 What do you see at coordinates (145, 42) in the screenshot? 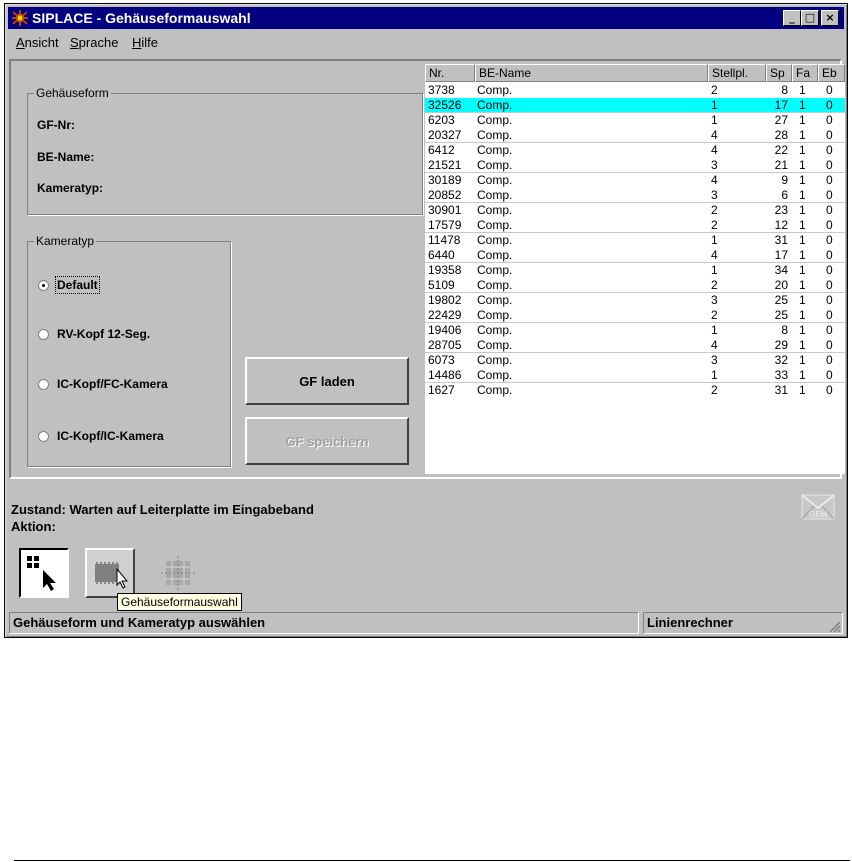
I see `menu-hilfe: Hilfe` at bounding box center [145, 42].